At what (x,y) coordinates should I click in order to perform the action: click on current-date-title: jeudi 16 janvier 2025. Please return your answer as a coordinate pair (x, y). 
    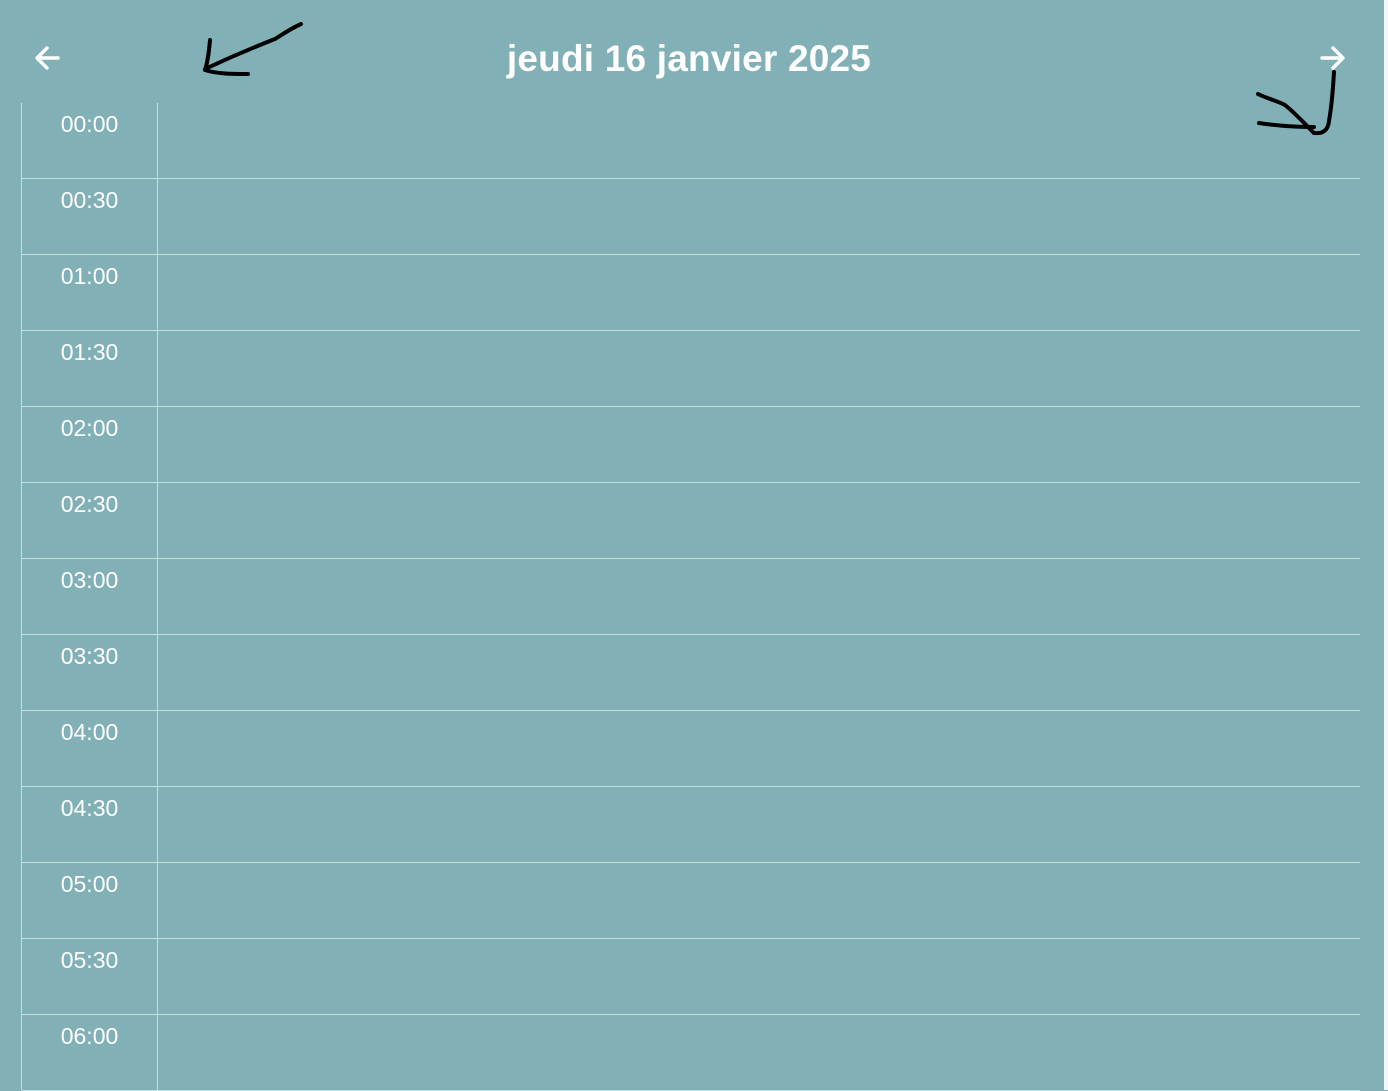
    Looking at the image, I should click on (689, 58).